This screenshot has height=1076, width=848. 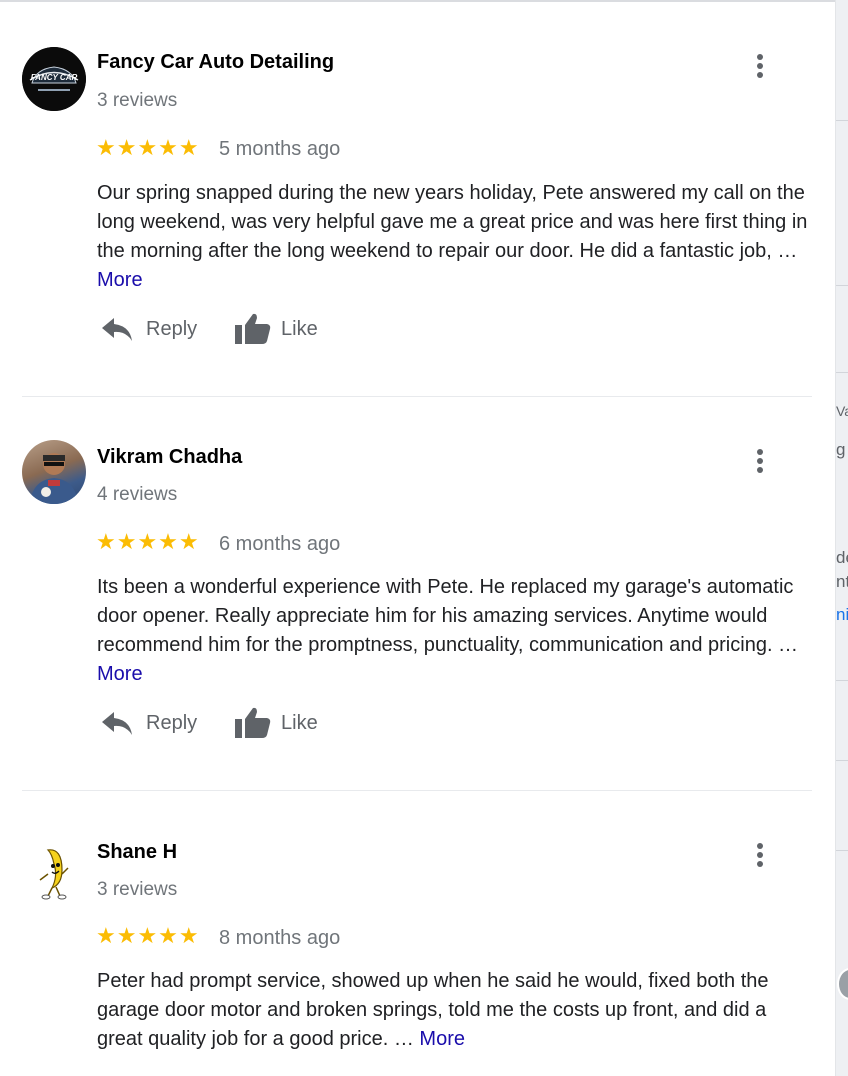 What do you see at coordinates (842, 984) in the screenshot?
I see `map-pin-icon` at bounding box center [842, 984].